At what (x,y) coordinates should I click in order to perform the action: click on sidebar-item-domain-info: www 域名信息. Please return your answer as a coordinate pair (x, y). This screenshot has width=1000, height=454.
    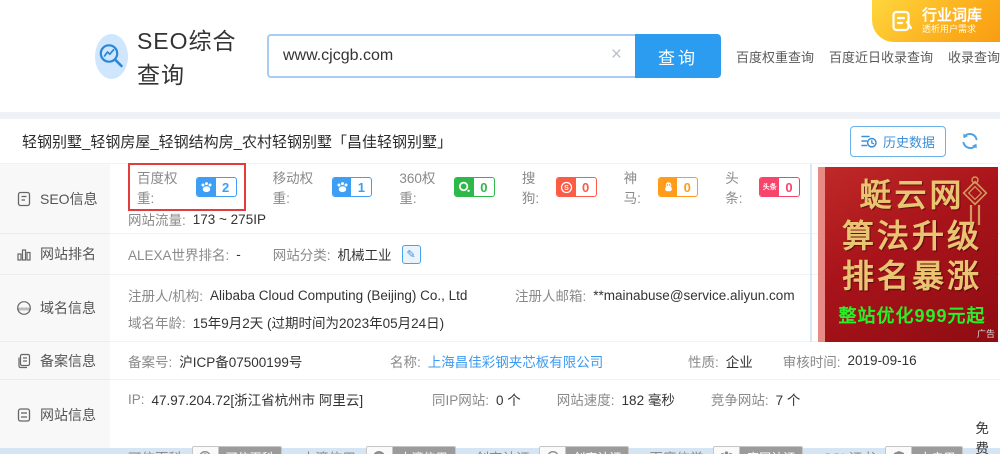
    Looking at the image, I should click on (55, 308).